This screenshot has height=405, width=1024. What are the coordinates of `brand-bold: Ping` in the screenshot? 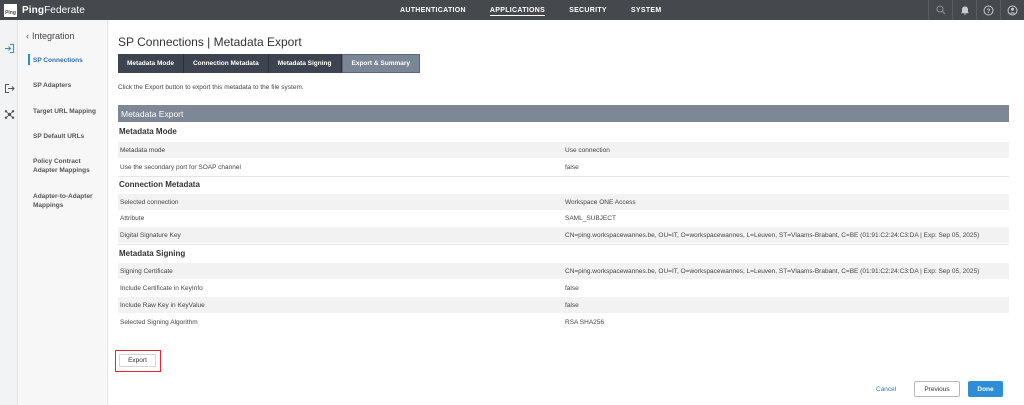 It's located at (33, 10).